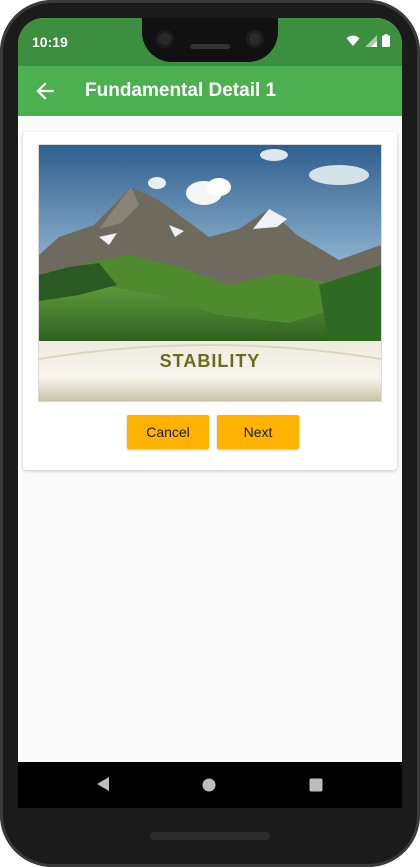  I want to click on app-bar: Fundamental Detail 1, so click(210, 91).